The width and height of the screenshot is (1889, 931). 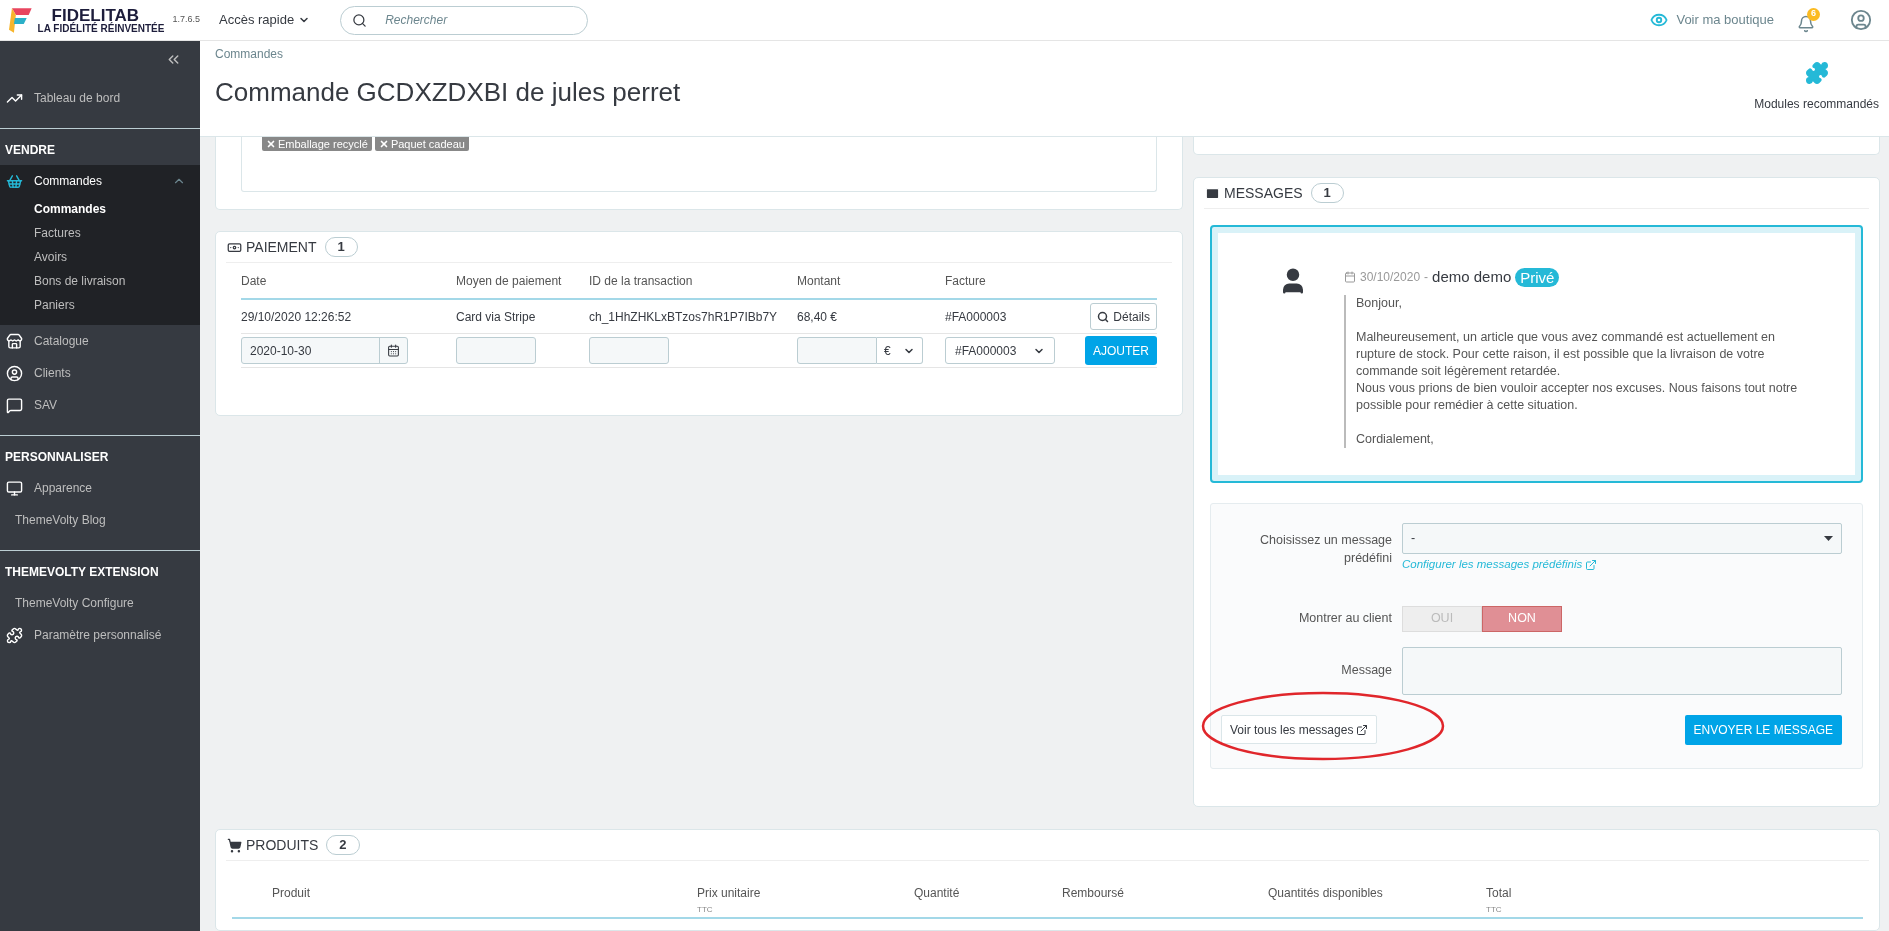 I want to click on sidebar-item: Paramètre personnalisé, so click(x=100, y=635).